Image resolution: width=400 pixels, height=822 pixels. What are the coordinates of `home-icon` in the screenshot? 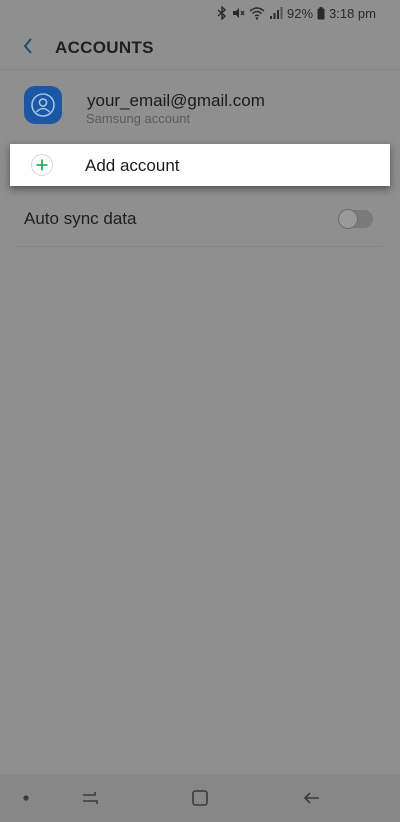 It's located at (200, 798).